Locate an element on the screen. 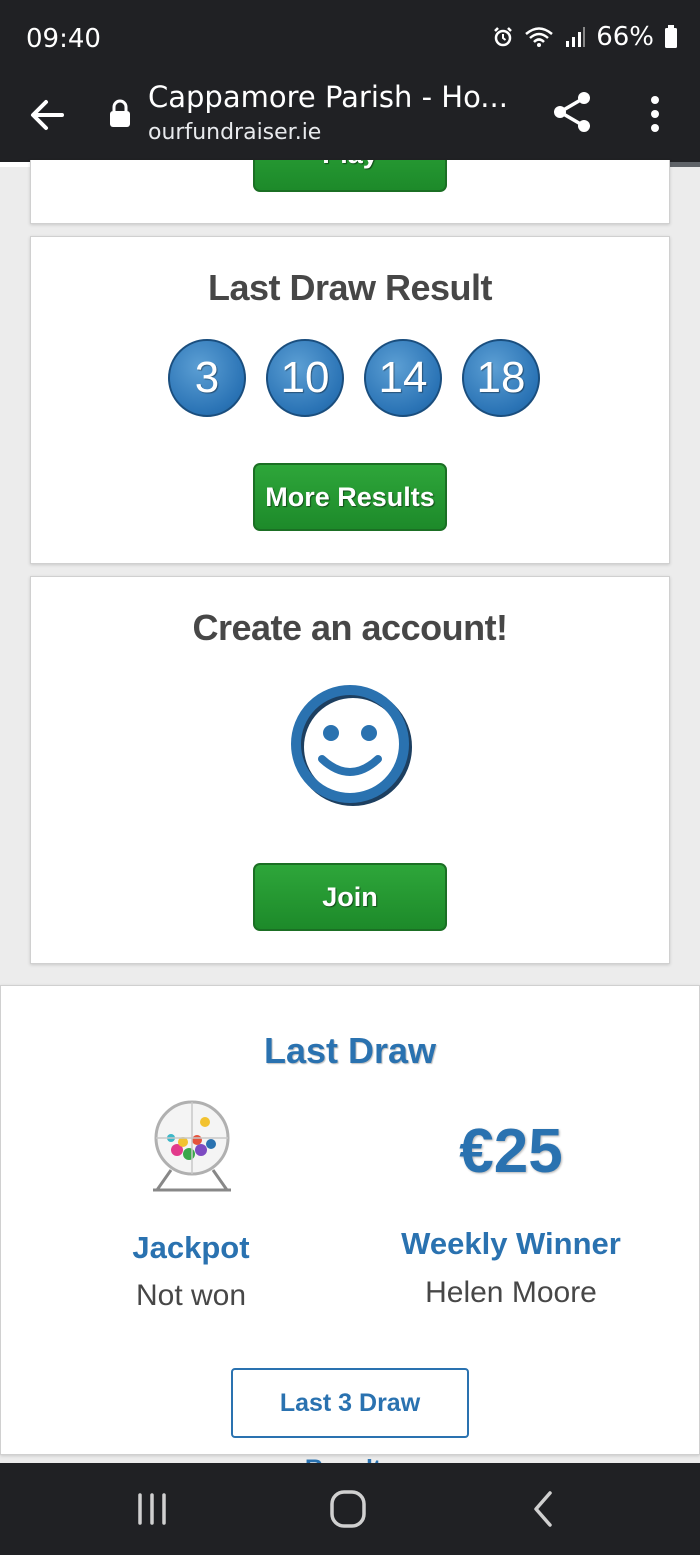 The width and height of the screenshot is (700, 1555). result-ball: 10 is located at coordinates (305, 378).